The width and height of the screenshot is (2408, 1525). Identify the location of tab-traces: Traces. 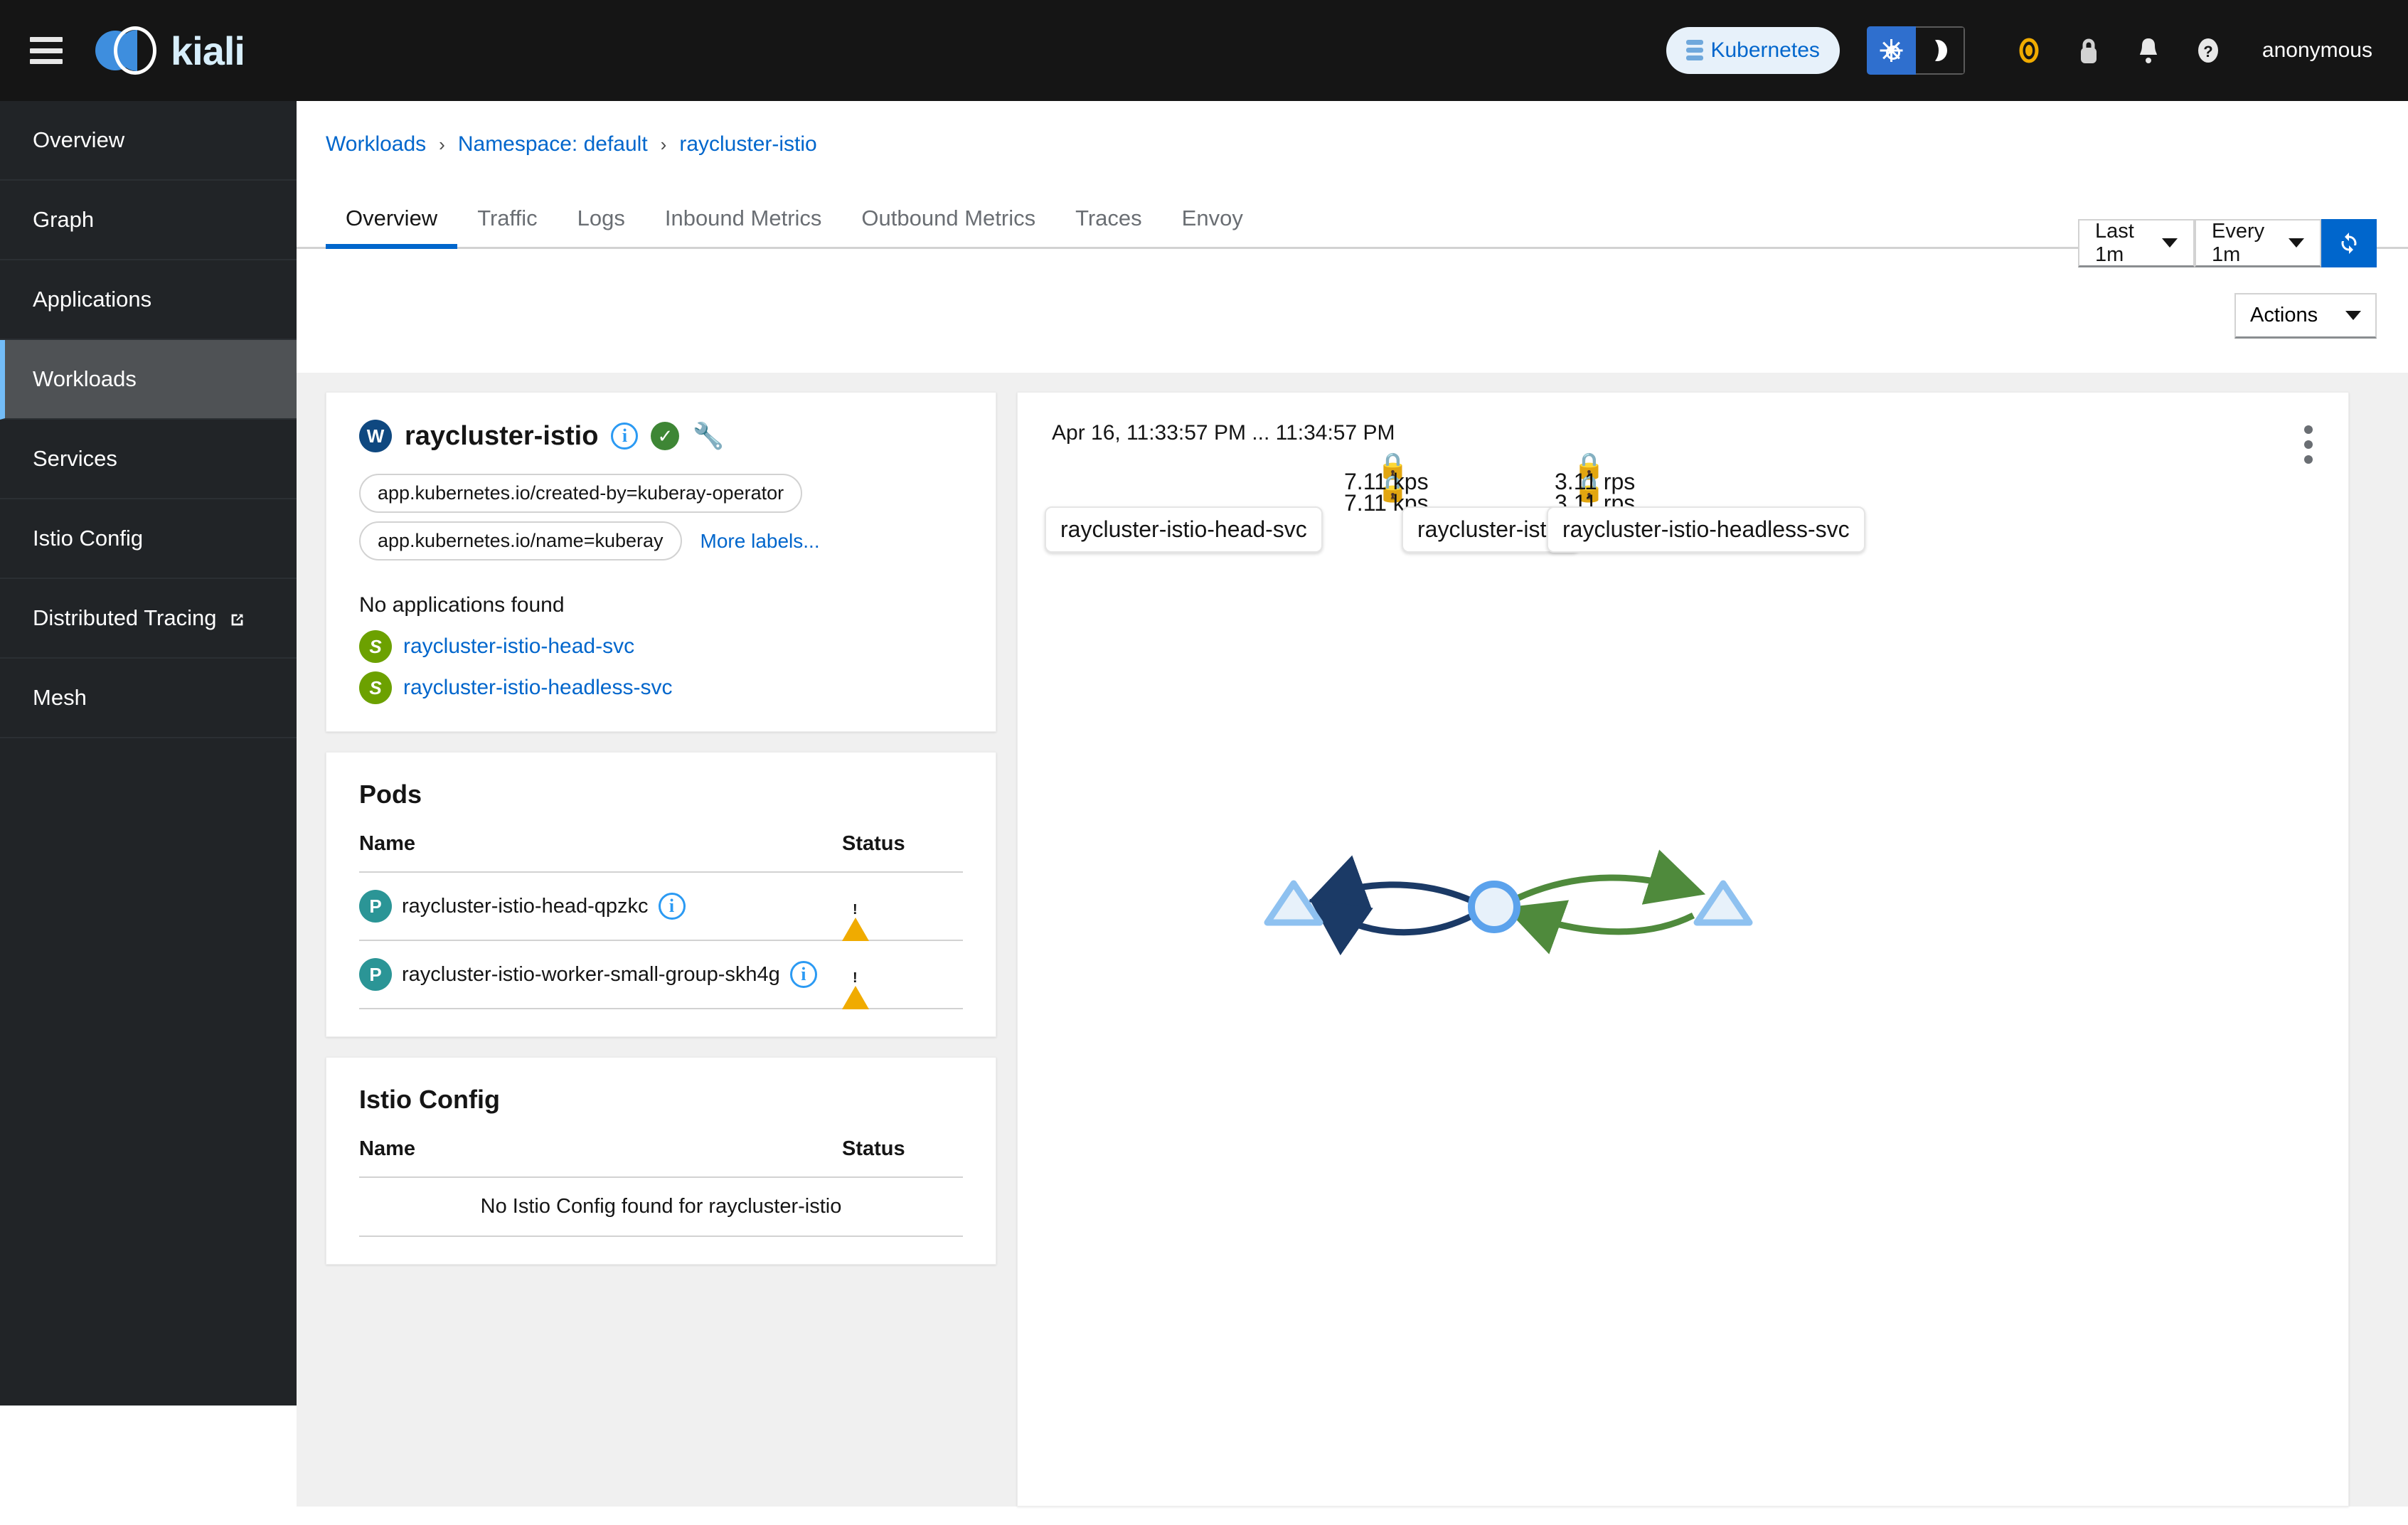
(1108, 226).